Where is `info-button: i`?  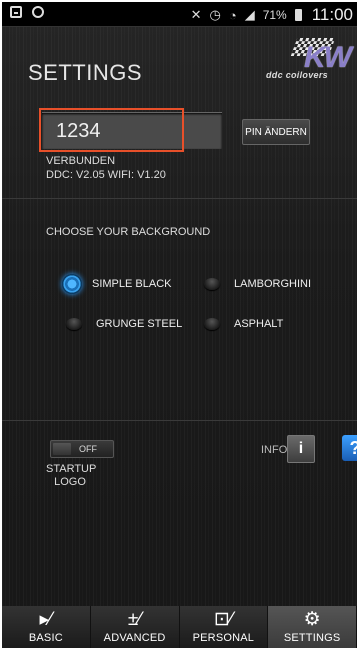 info-button: i is located at coordinates (301, 449).